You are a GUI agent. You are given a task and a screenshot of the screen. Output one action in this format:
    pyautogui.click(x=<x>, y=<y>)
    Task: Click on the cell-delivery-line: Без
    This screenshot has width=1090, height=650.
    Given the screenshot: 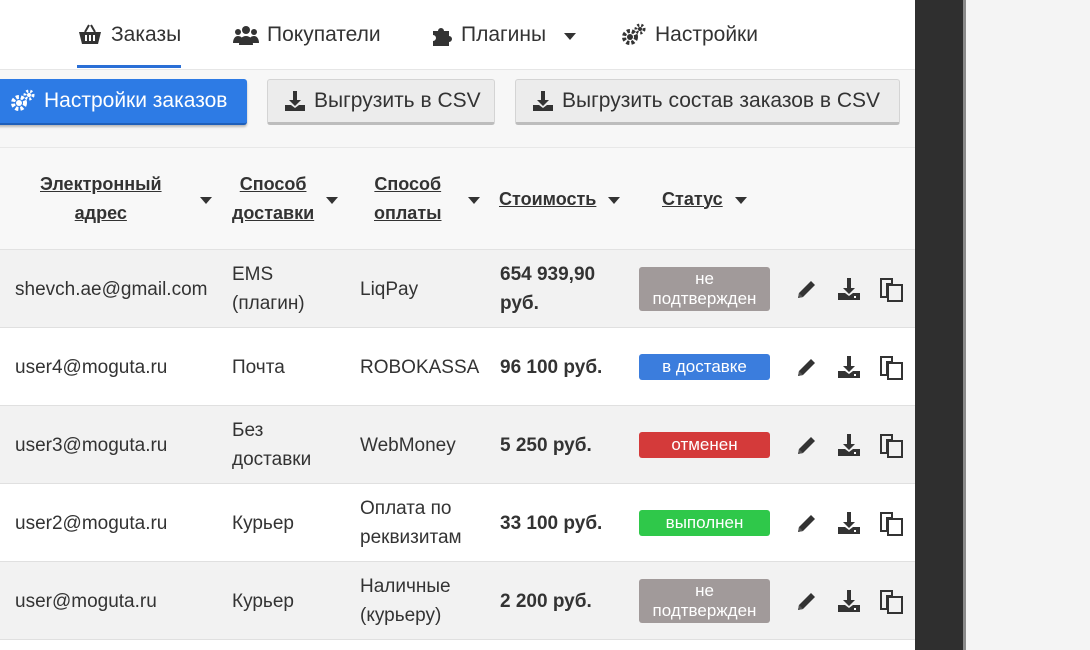 What is the action you would take?
    pyautogui.click(x=248, y=430)
    